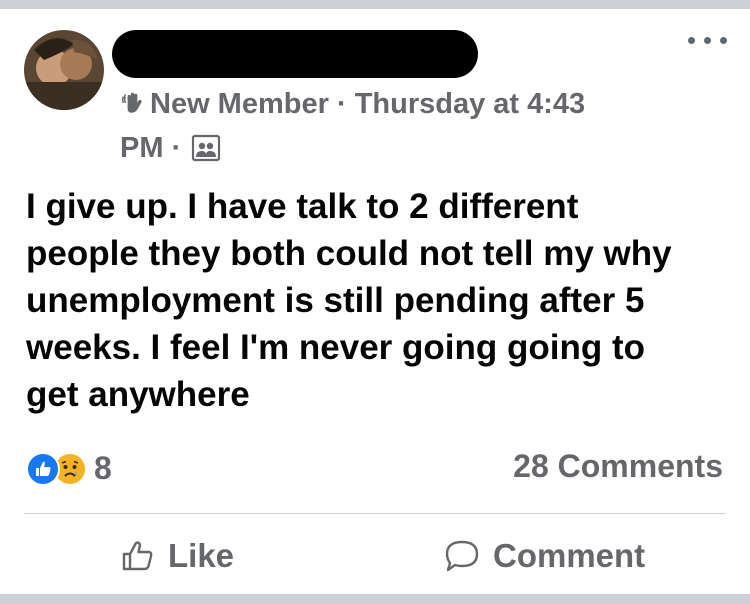 The height and width of the screenshot is (604, 750). I want to click on post-time-line1: Thursday at 4:43, so click(470, 104).